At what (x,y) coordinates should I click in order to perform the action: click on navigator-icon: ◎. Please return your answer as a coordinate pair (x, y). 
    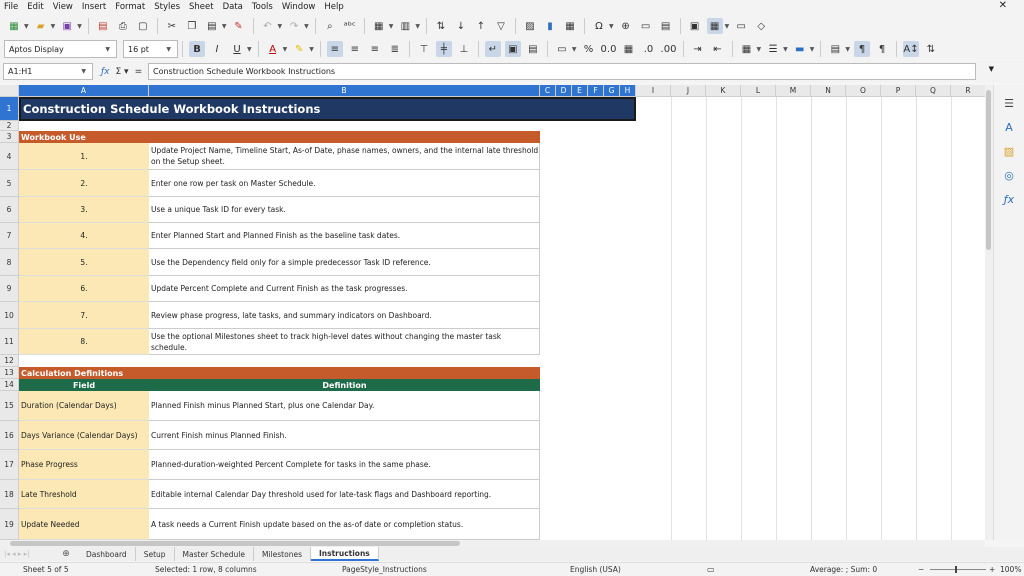
    Looking at the image, I should click on (1009, 175).